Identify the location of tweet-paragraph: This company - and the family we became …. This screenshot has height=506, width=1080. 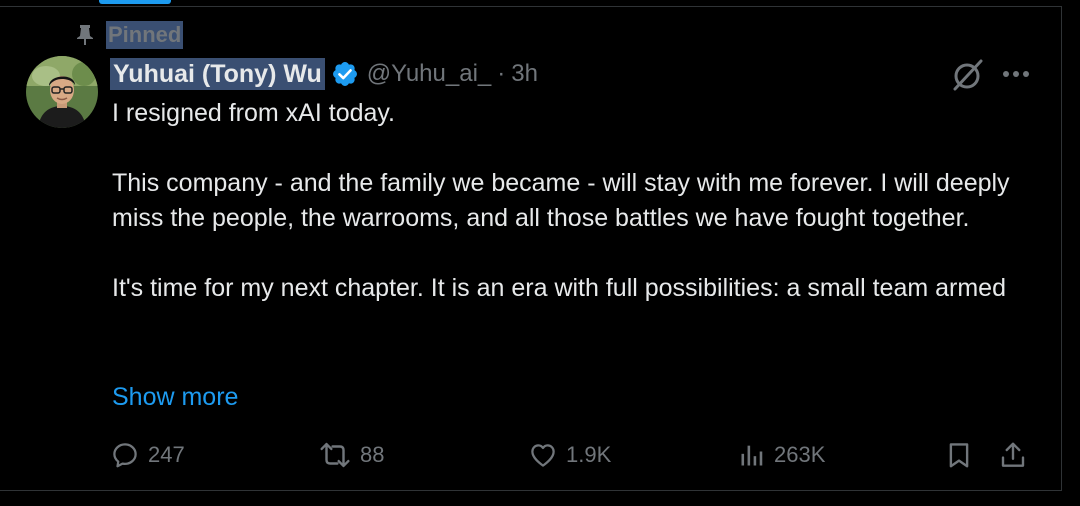
(561, 200).